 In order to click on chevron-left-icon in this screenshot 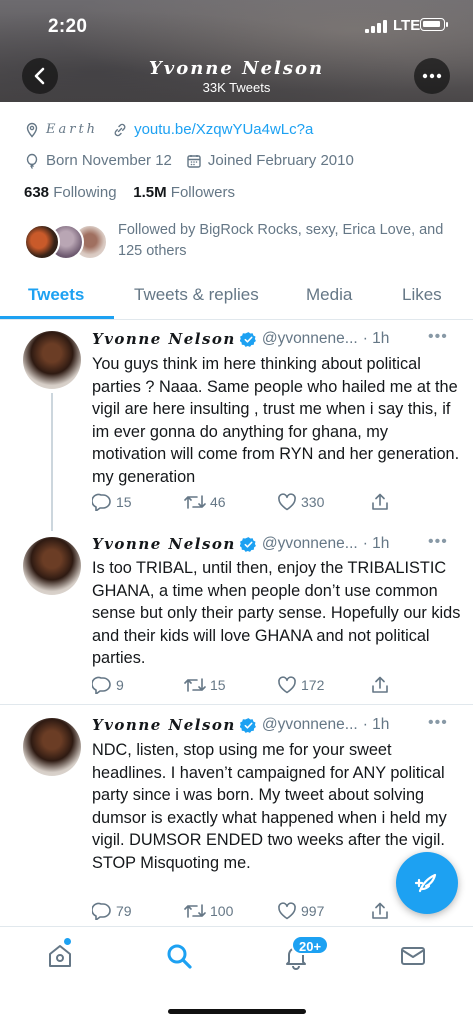, I will do `click(39, 76)`.